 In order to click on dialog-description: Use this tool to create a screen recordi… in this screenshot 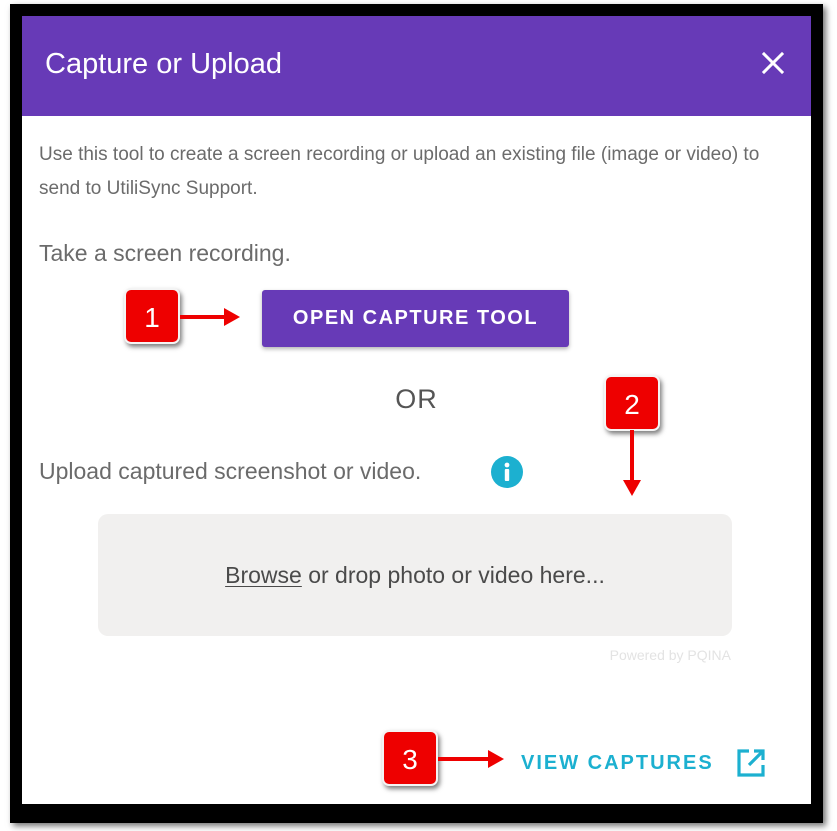, I will do `click(399, 171)`.